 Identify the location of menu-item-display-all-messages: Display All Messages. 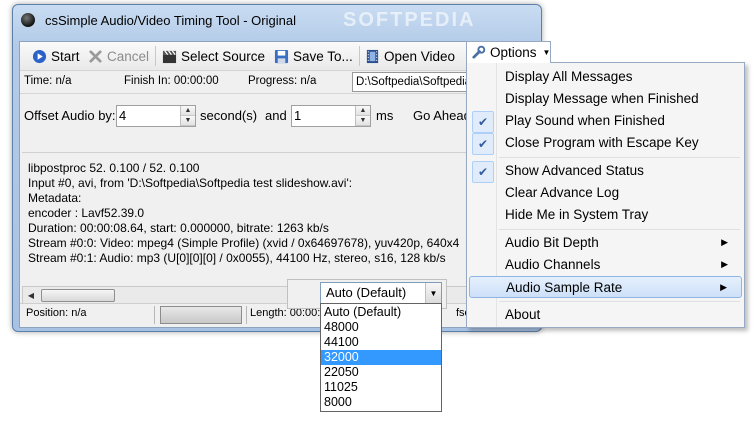
(605, 77).